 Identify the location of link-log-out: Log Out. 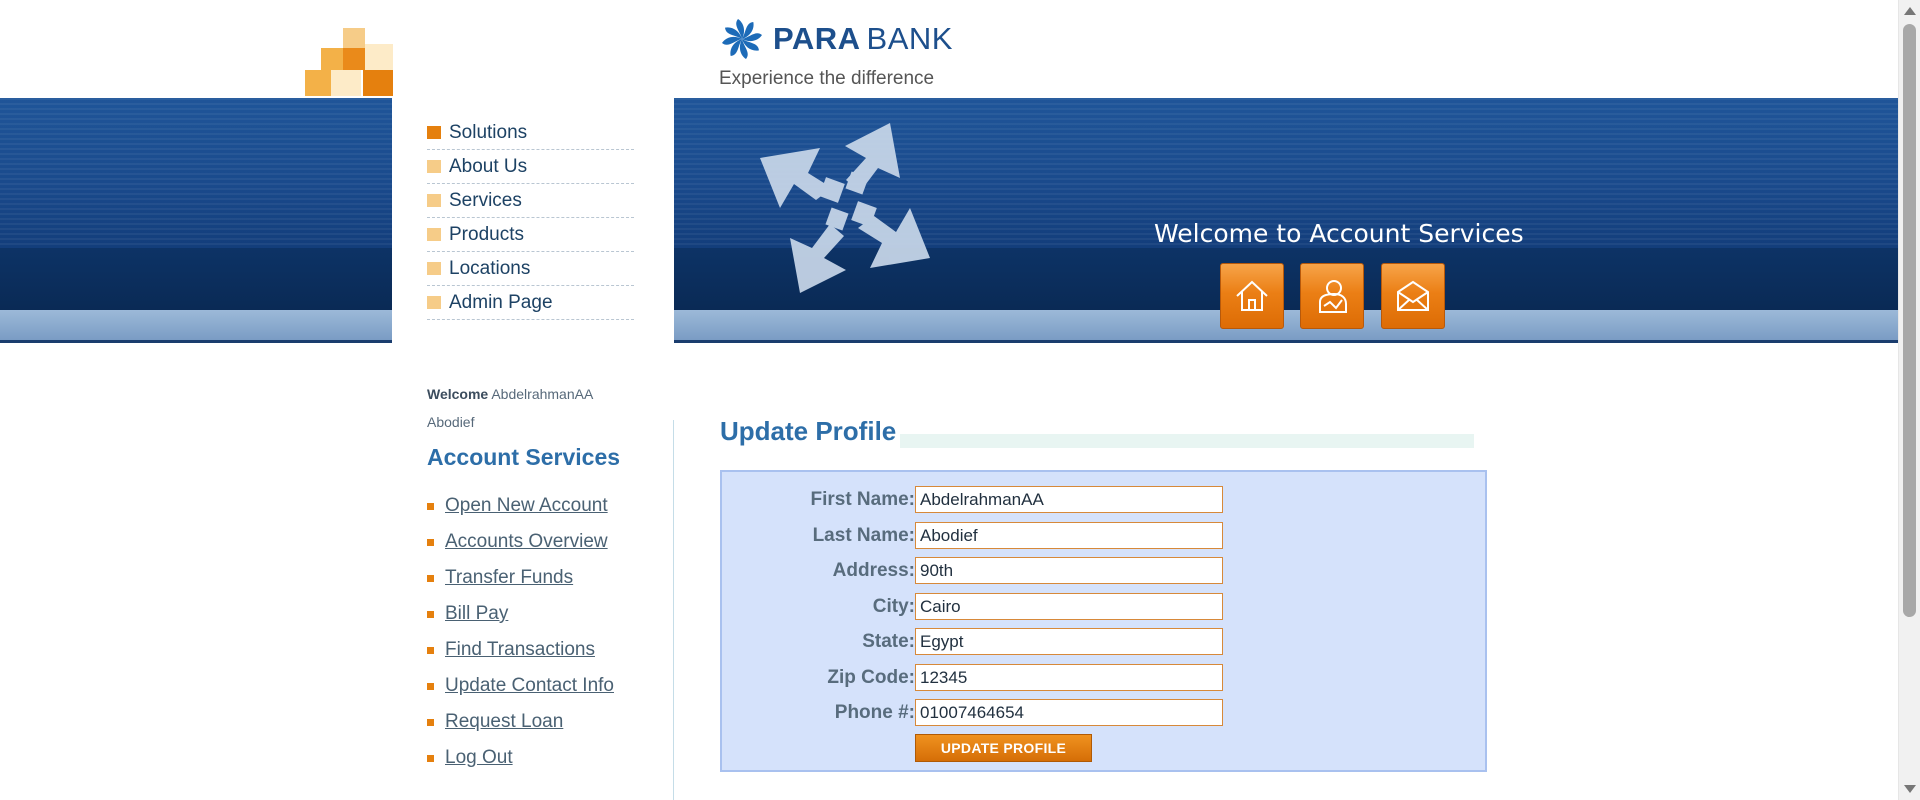
(520, 758).